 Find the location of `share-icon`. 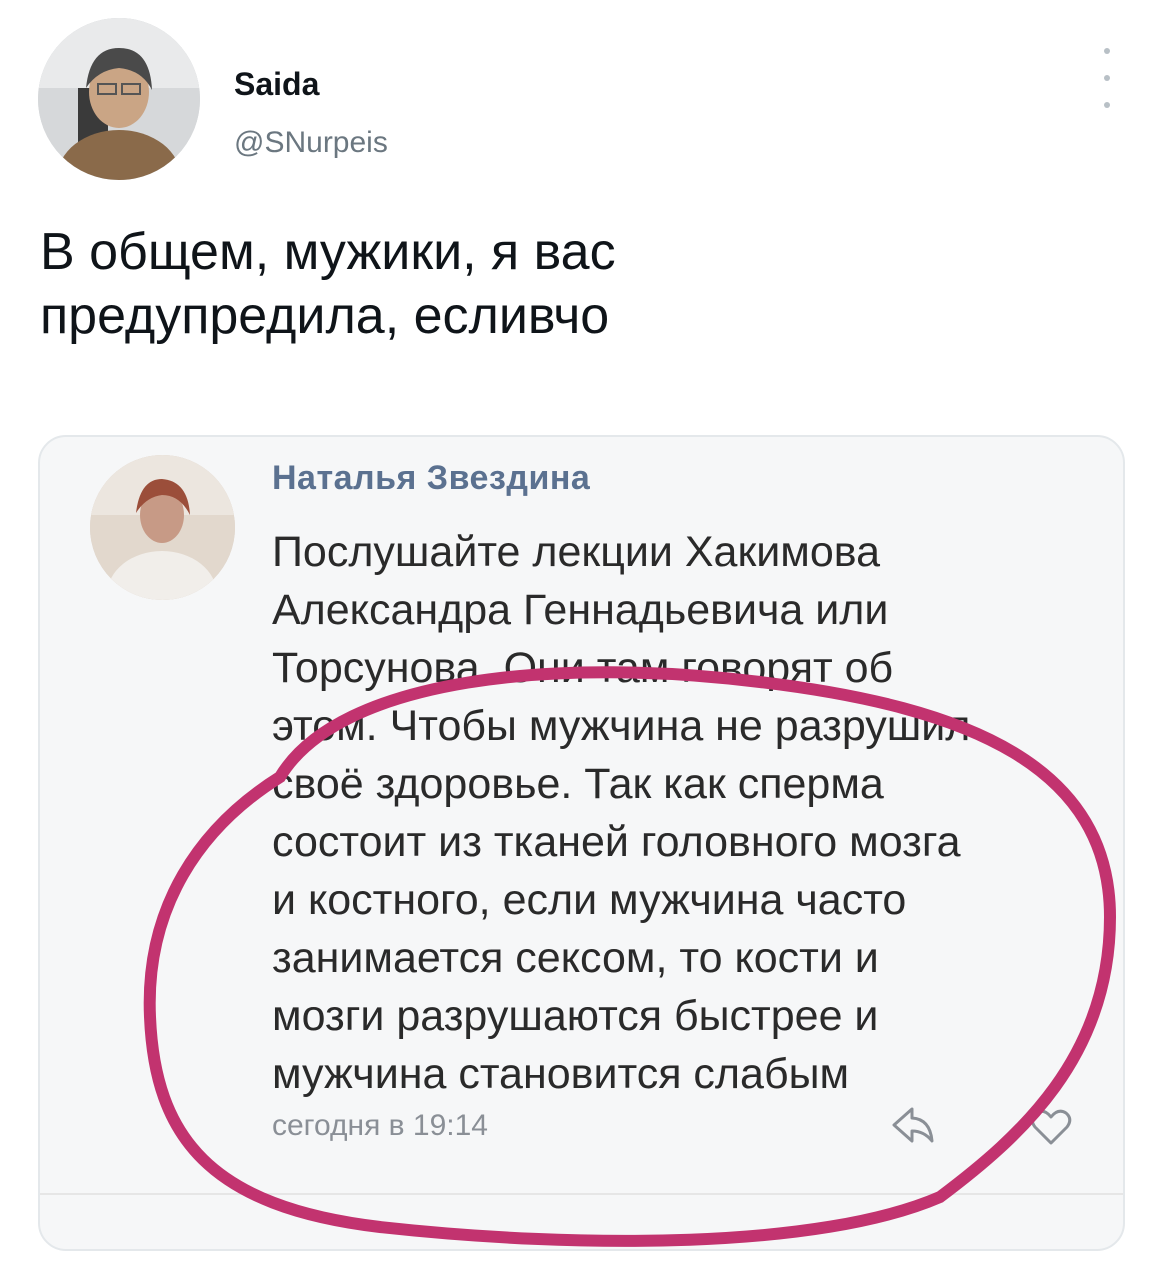

share-icon is located at coordinates (913, 1125).